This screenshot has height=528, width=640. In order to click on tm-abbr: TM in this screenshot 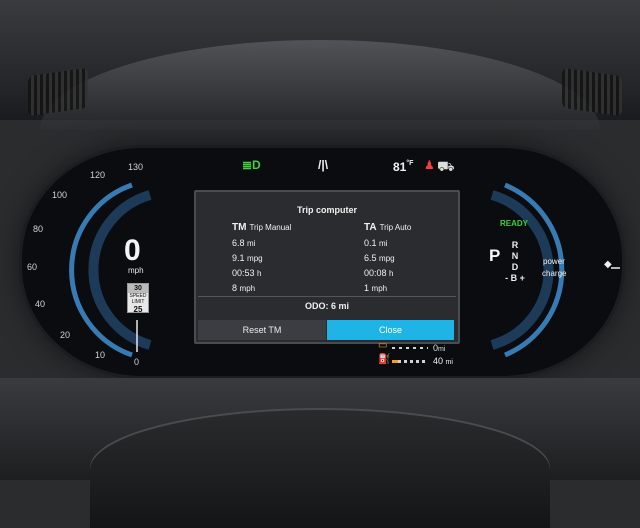, I will do `click(239, 227)`.